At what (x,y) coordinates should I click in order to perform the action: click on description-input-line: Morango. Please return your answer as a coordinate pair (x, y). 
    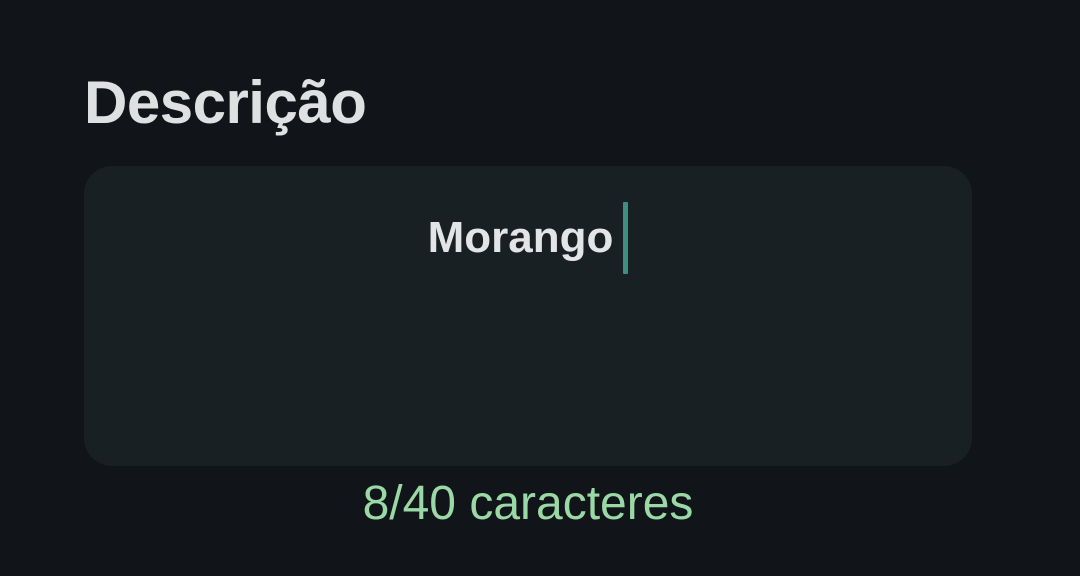
    Looking at the image, I should click on (528, 238).